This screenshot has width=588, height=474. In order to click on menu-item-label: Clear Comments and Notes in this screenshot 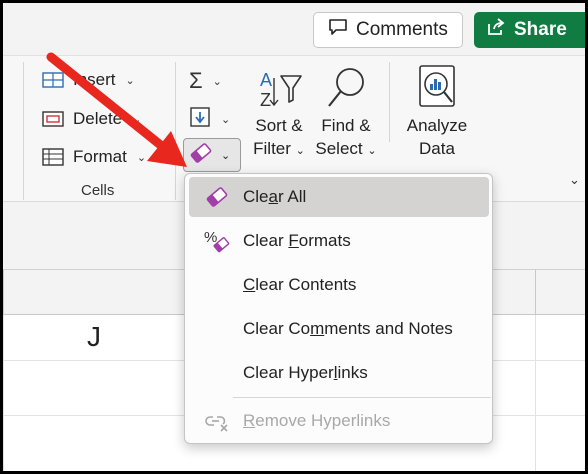, I will do `click(348, 328)`.